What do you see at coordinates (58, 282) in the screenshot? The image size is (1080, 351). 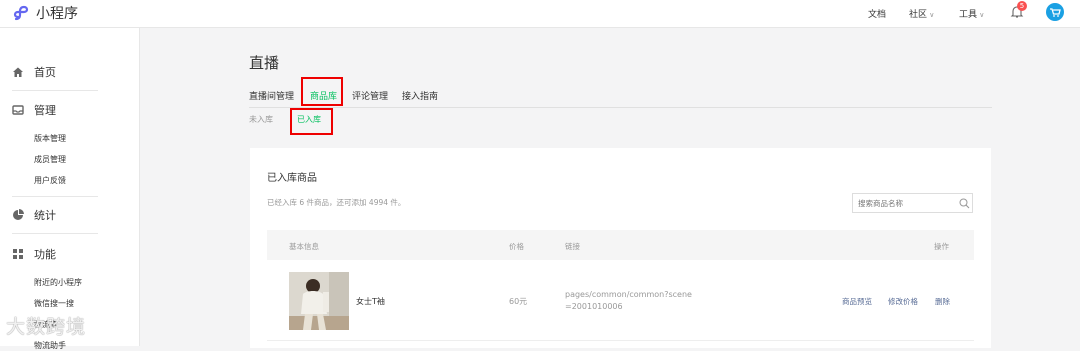 I see `sidebar-item-nearby: 附近的小程序` at bounding box center [58, 282].